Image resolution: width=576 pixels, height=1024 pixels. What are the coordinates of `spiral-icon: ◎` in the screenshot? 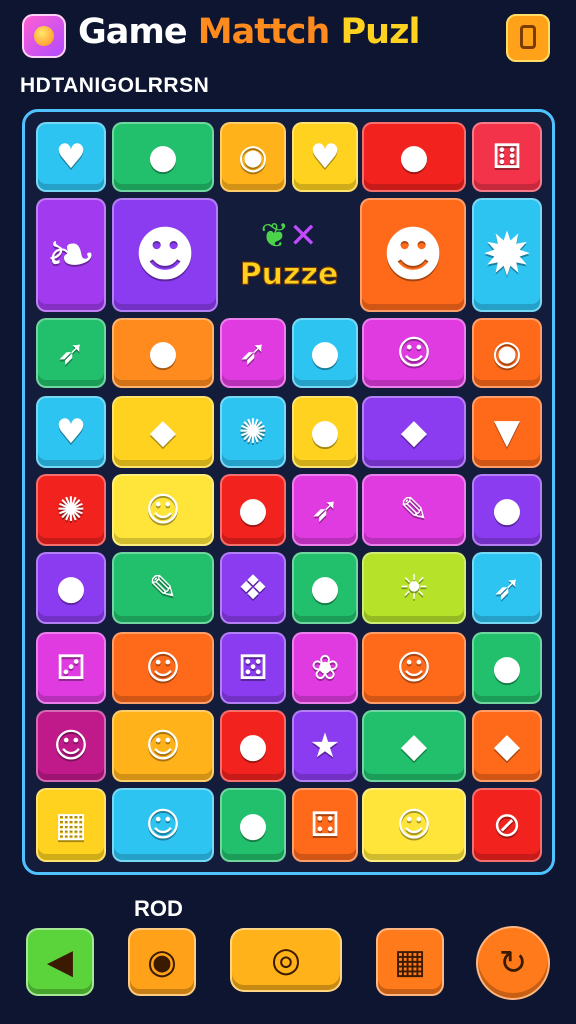 It's located at (286, 960).